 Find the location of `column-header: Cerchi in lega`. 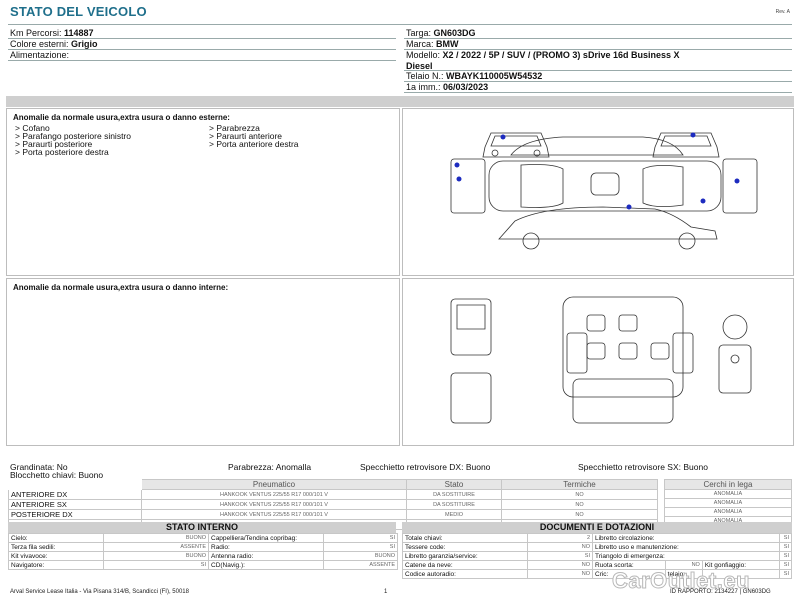

column-header: Cerchi in lega is located at coordinates (728, 484).